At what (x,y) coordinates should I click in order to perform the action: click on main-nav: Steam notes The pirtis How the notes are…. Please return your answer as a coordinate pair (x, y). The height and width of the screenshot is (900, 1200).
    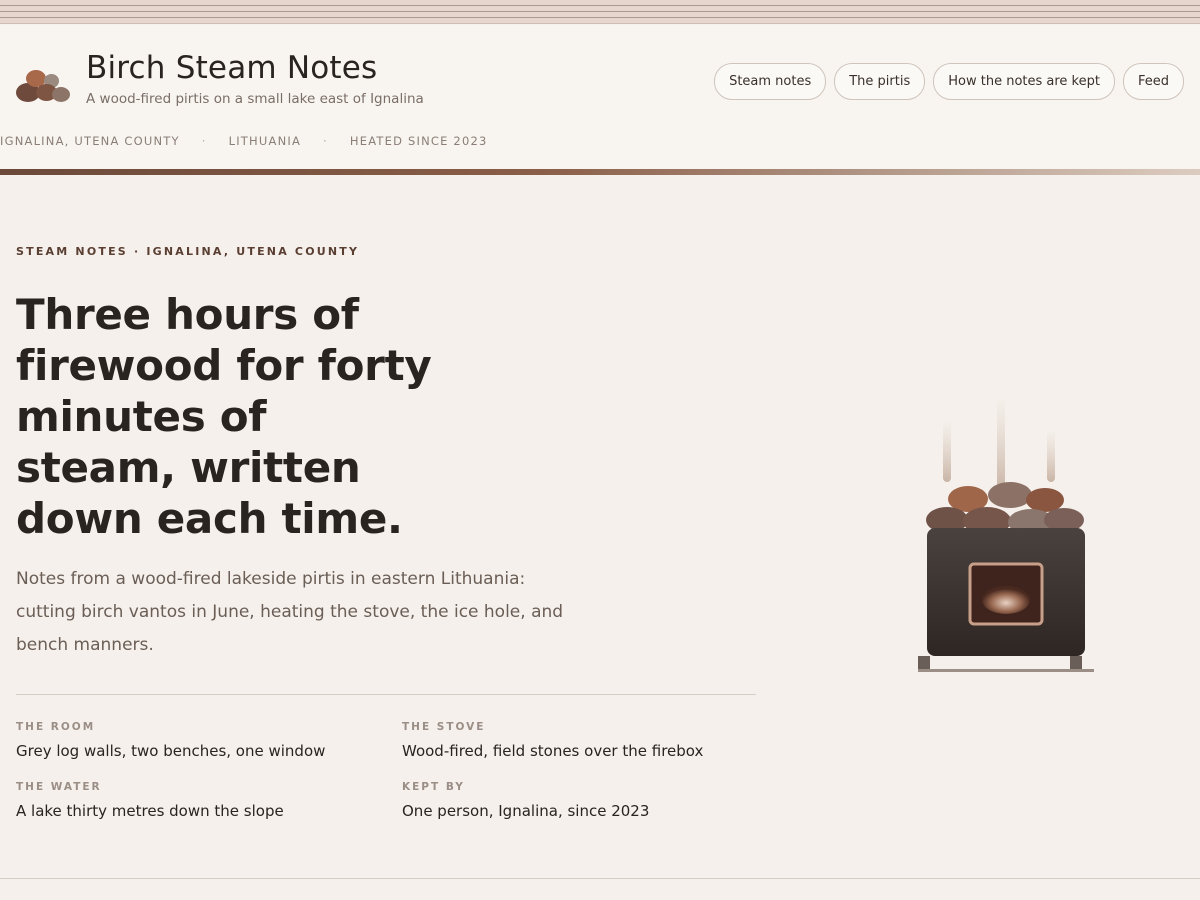
    Looking at the image, I should click on (949, 81).